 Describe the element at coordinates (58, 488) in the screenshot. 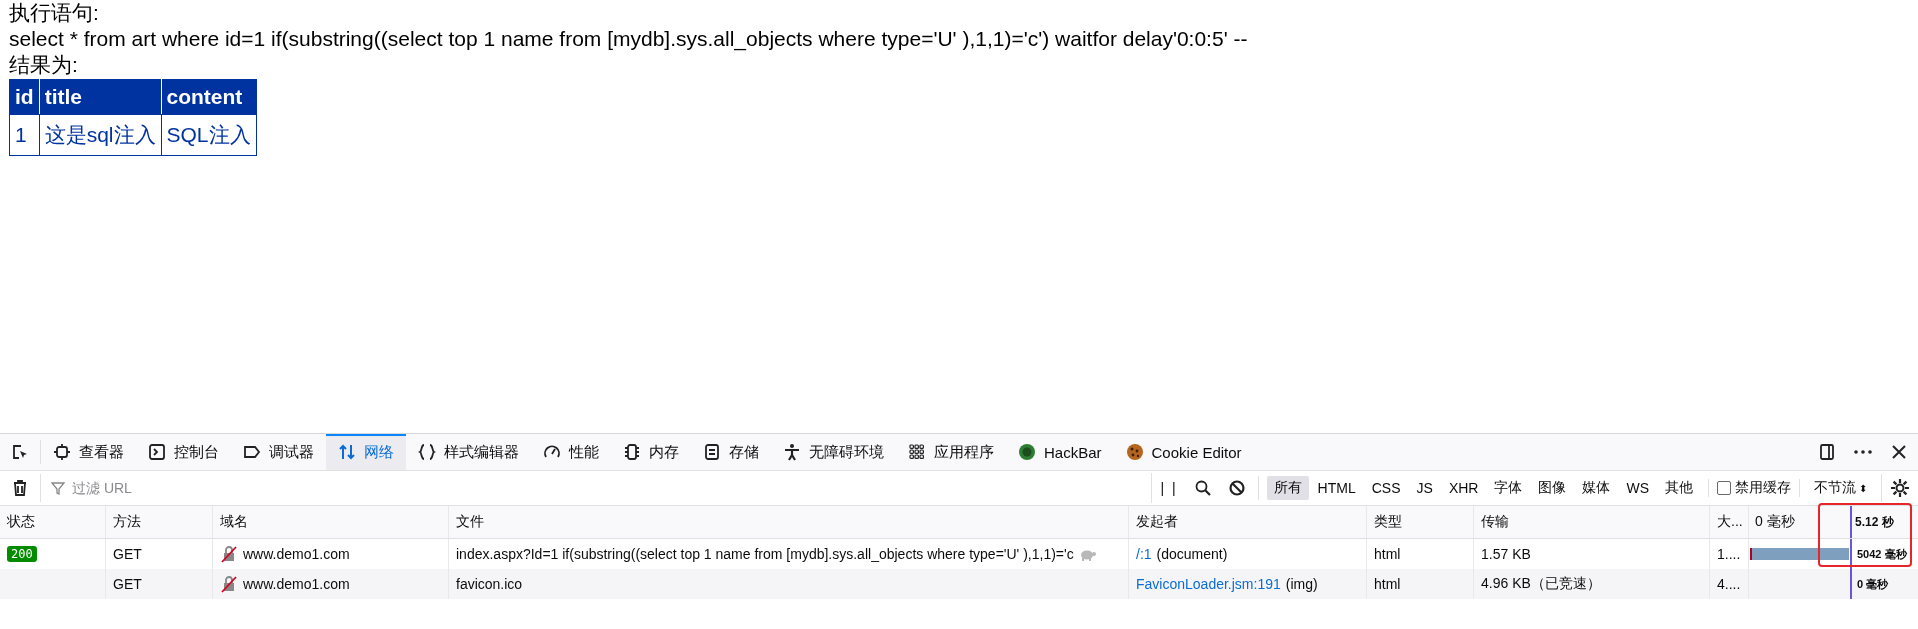

I see `filter-icon` at that location.